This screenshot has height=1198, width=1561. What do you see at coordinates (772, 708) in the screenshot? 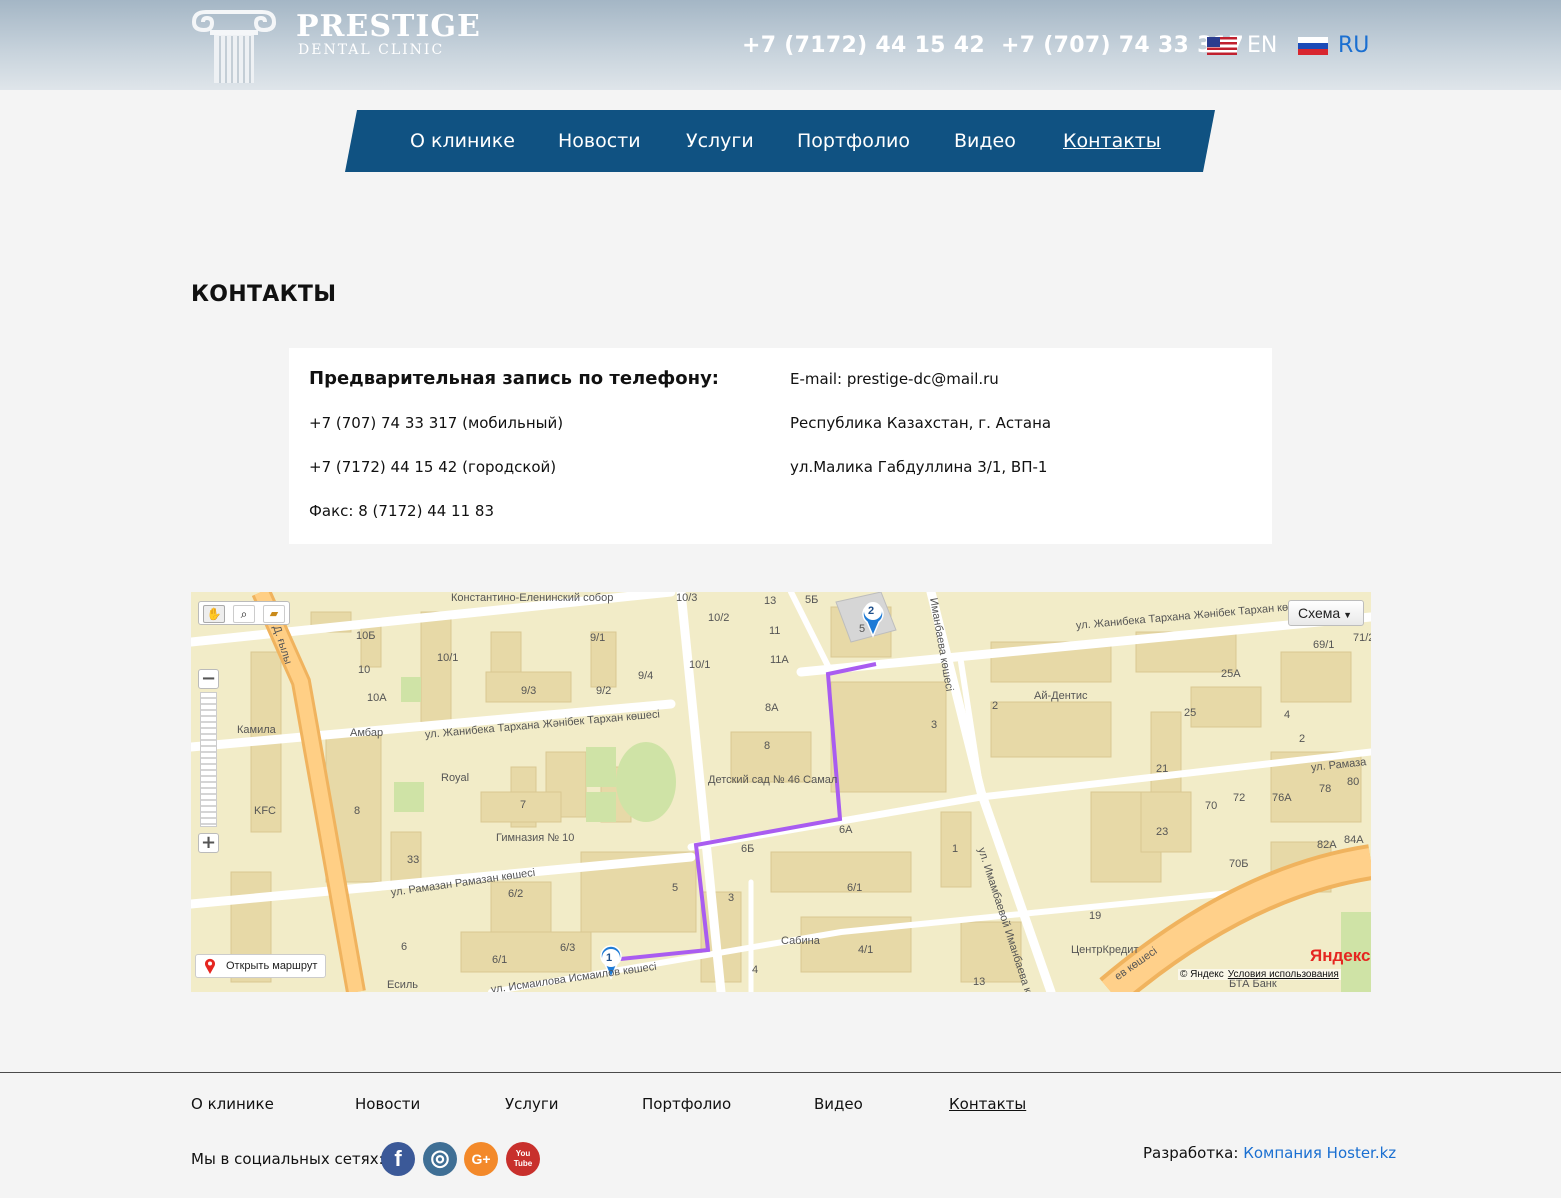
I see `house-number: 8А` at bounding box center [772, 708].